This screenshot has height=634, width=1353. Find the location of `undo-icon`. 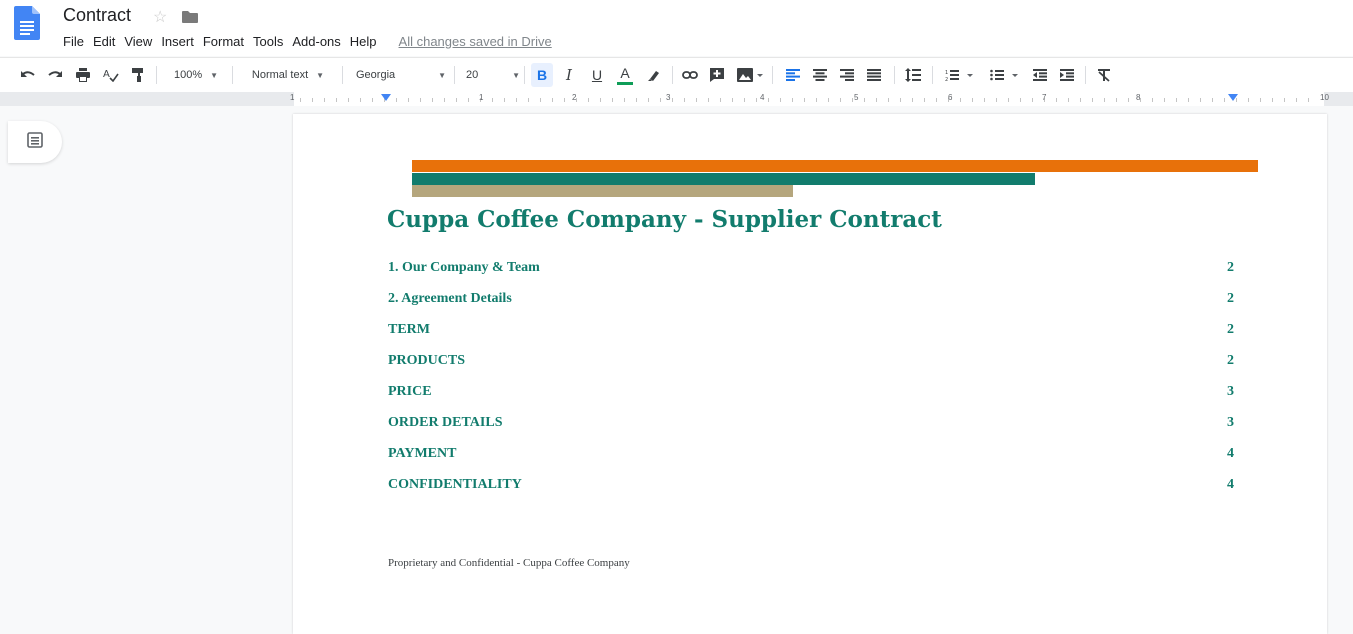

undo-icon is located at coordinates (28, 75).